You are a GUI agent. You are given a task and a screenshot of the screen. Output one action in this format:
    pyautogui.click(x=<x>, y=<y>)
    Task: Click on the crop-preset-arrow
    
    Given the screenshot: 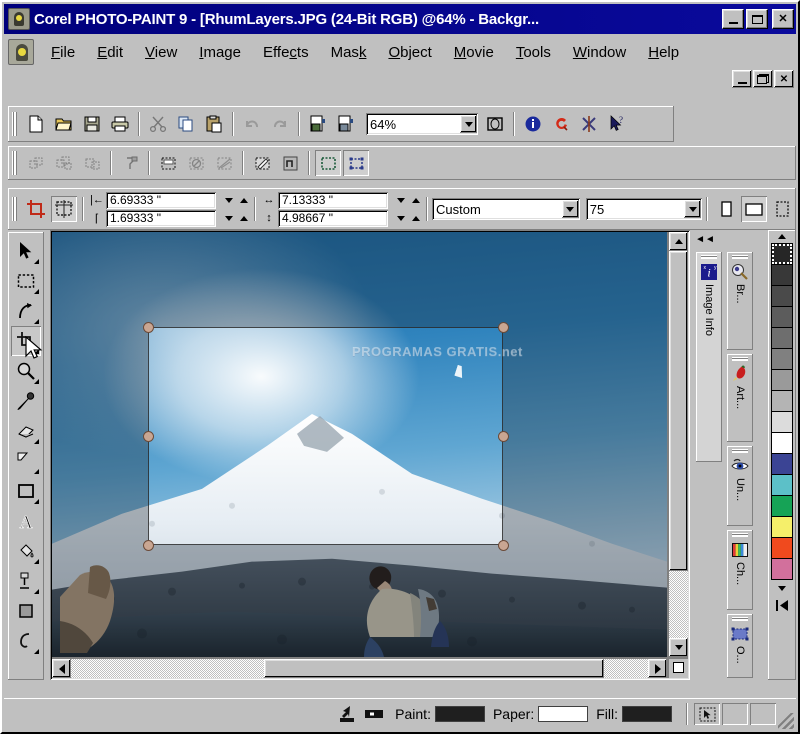 What is the action you would take?
    pyautogui.click(x=570, y=209)
    